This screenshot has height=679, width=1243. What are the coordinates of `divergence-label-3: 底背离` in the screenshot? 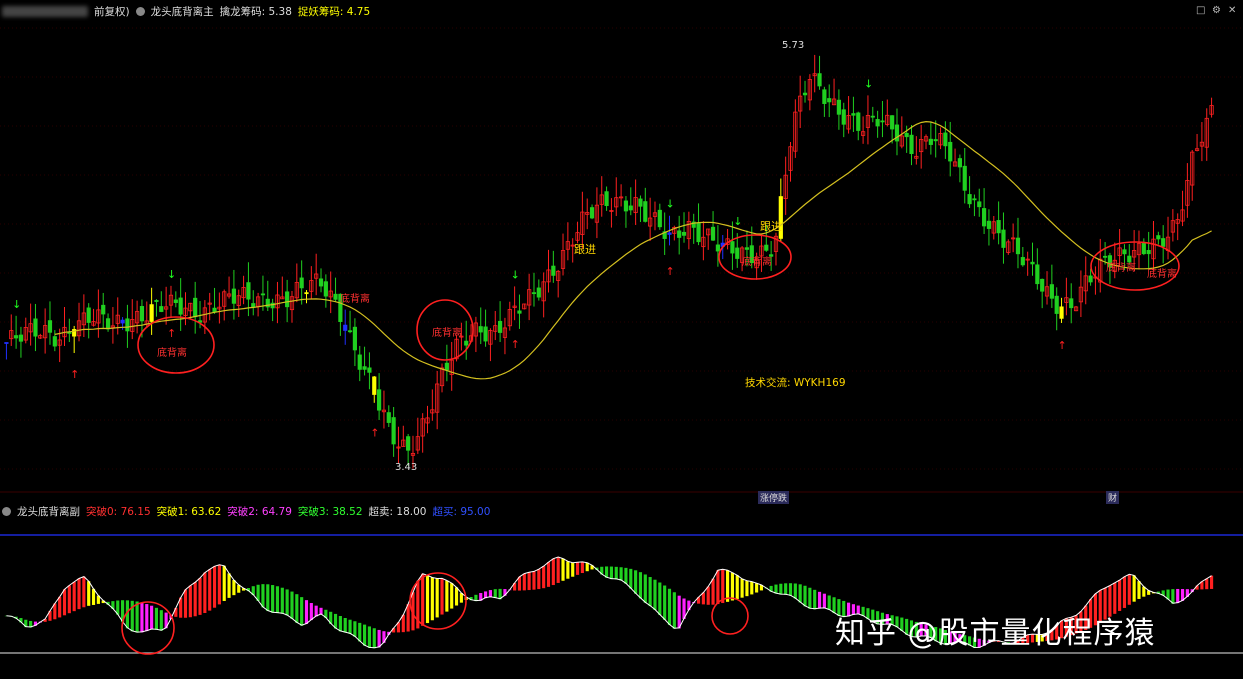 It's located at (447, 333).